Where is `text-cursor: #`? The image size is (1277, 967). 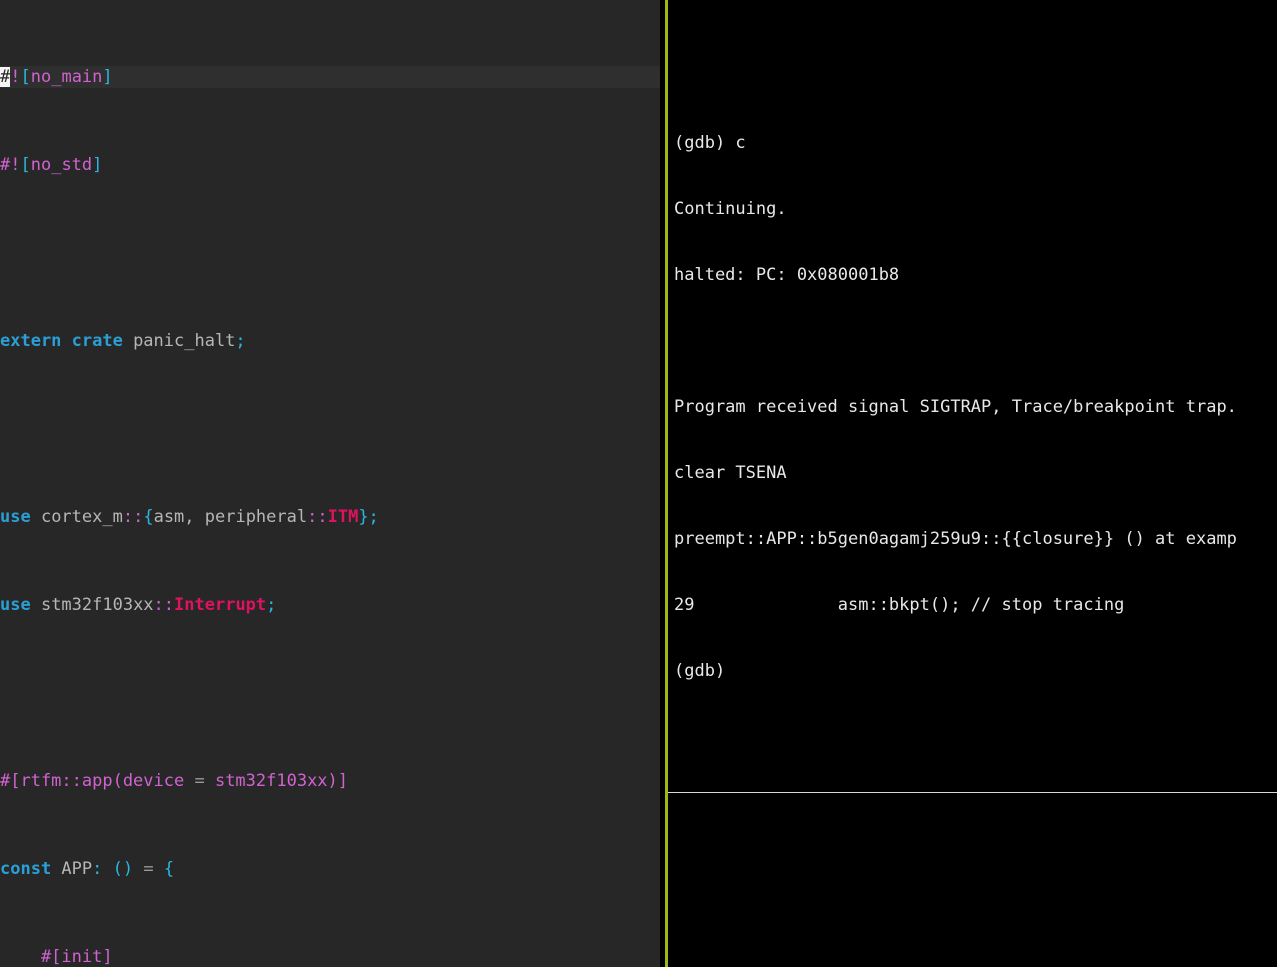 text-cursor: # is located at coordinates (5, 77).